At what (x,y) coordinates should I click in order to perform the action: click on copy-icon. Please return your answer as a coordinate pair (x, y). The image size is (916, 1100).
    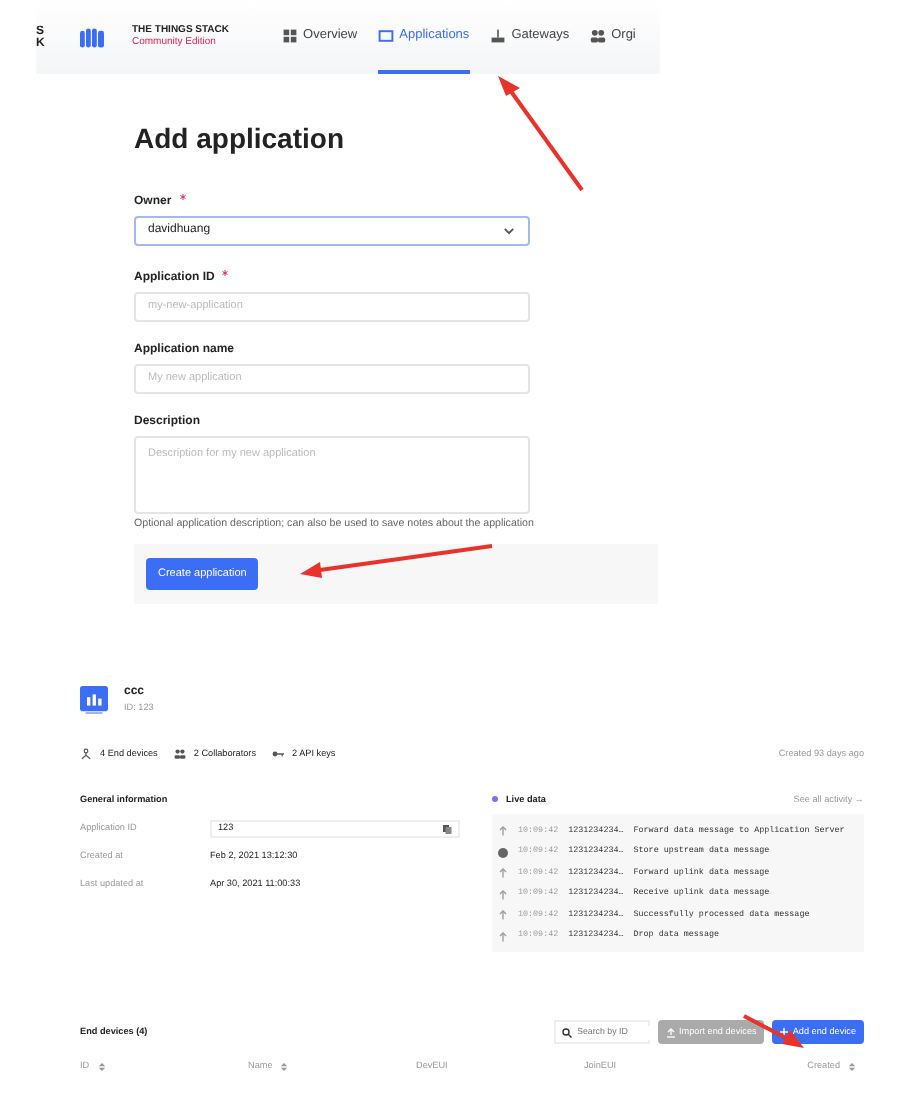
    Looking at the image, I should click on (447, 828).